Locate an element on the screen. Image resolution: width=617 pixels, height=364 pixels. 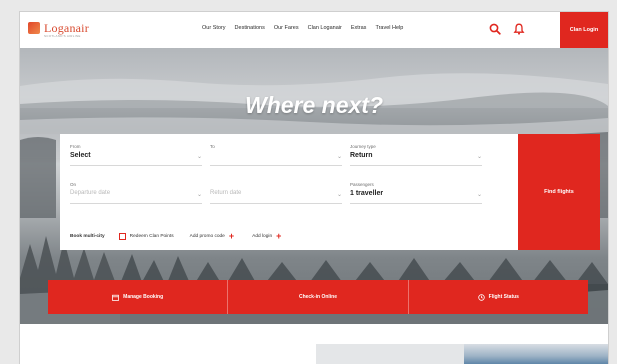
promo-code-label: Add promo code is located at coordinates (207, 236).